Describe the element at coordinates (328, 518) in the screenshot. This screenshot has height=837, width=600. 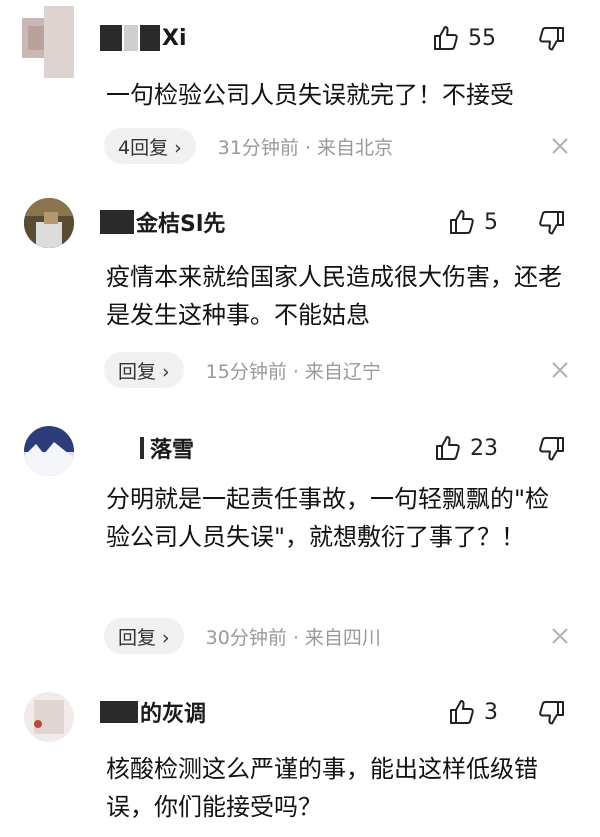
I see `comment-text: 分明就是一起责任事故，一句轻飘飘的"检验公司人员失误"，就想敷衍了事了？！` at that location.